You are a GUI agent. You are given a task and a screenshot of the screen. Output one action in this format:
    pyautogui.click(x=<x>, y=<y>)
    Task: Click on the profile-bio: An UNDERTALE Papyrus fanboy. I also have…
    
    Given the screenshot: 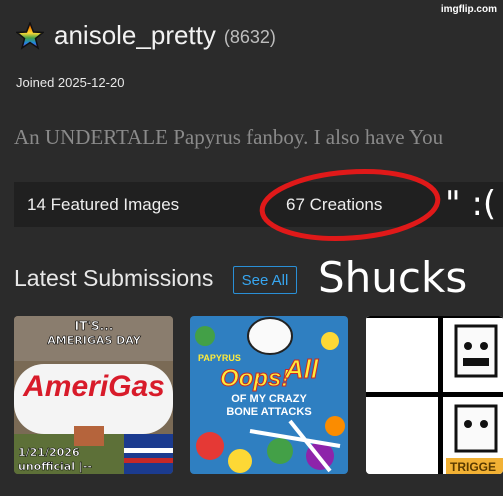 What is the action you would take?
    pyautogui.click(x=229, y=137)
    